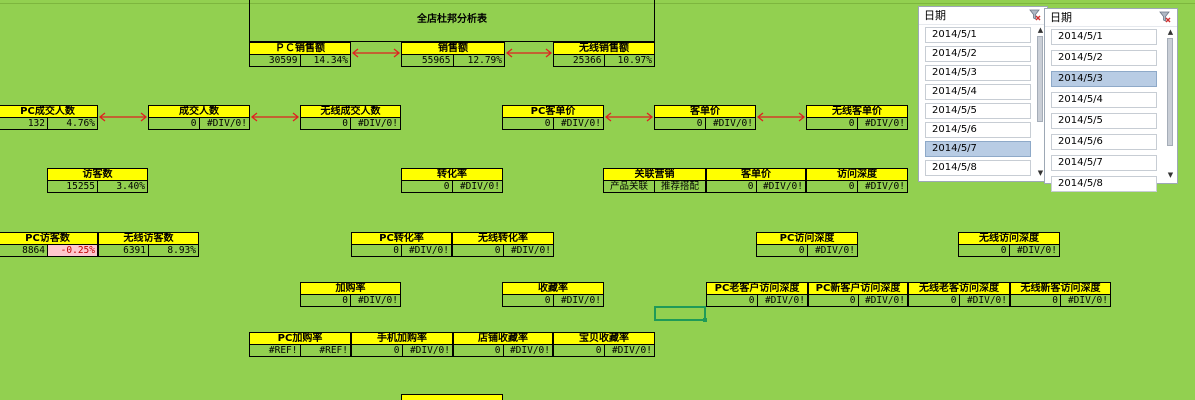 This screenshot has height=400, width=1195. I want to click on metric-value: 55965, so click(427, 61).